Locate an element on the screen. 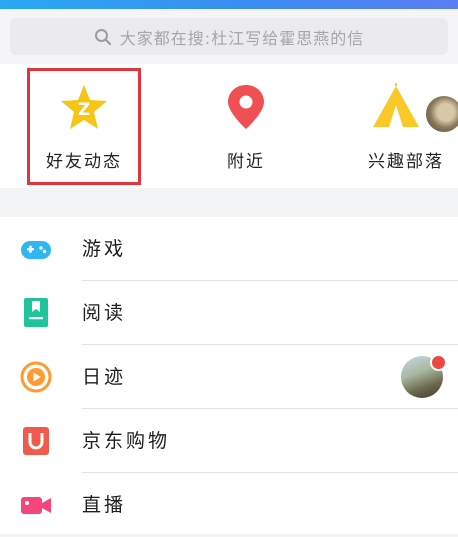 The height and width of the screenshot is (537, 458). quick-item-nearby: 附近 is located at coordinates (246, 126).